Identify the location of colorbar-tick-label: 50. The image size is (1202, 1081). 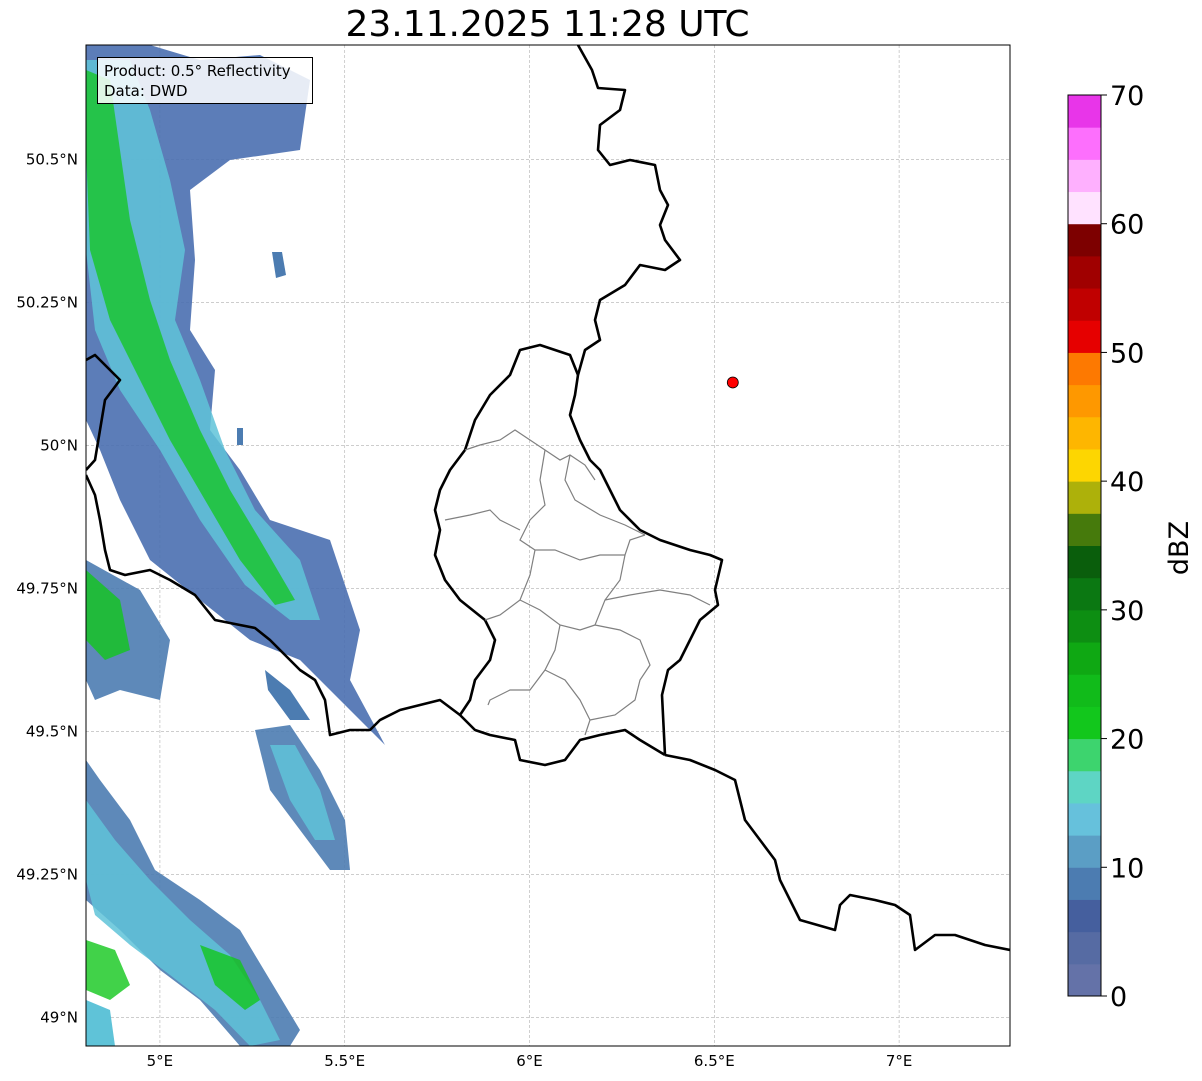
(1127, 353).